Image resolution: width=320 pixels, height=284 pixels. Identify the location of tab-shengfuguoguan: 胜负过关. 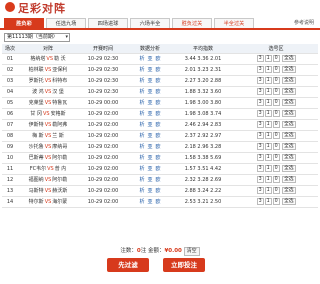
(192, 23).